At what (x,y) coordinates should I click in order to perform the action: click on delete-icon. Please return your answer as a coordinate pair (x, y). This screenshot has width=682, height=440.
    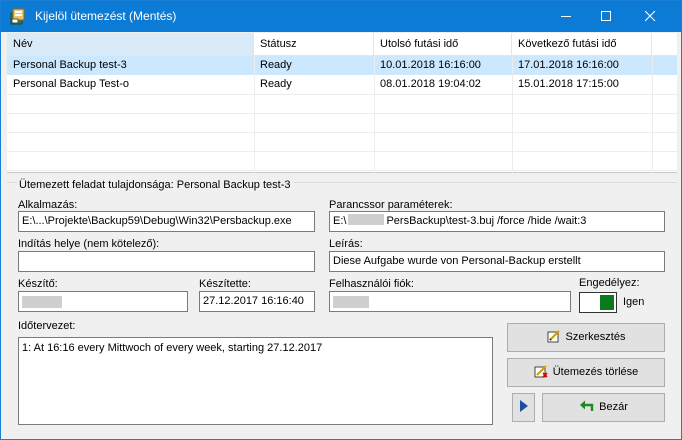
    Looking at the image, I should click on (541, 371).